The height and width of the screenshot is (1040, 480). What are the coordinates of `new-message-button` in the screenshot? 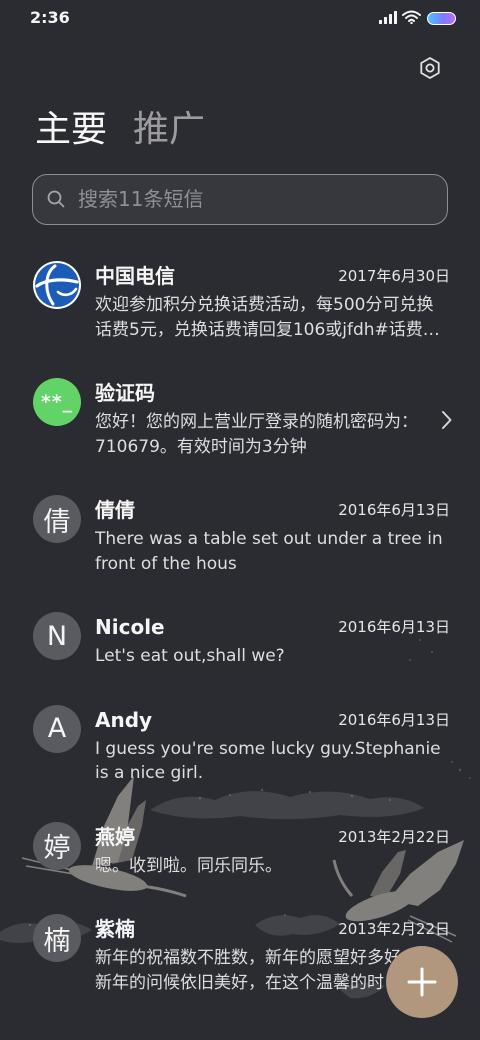 It's located at (422, 982).